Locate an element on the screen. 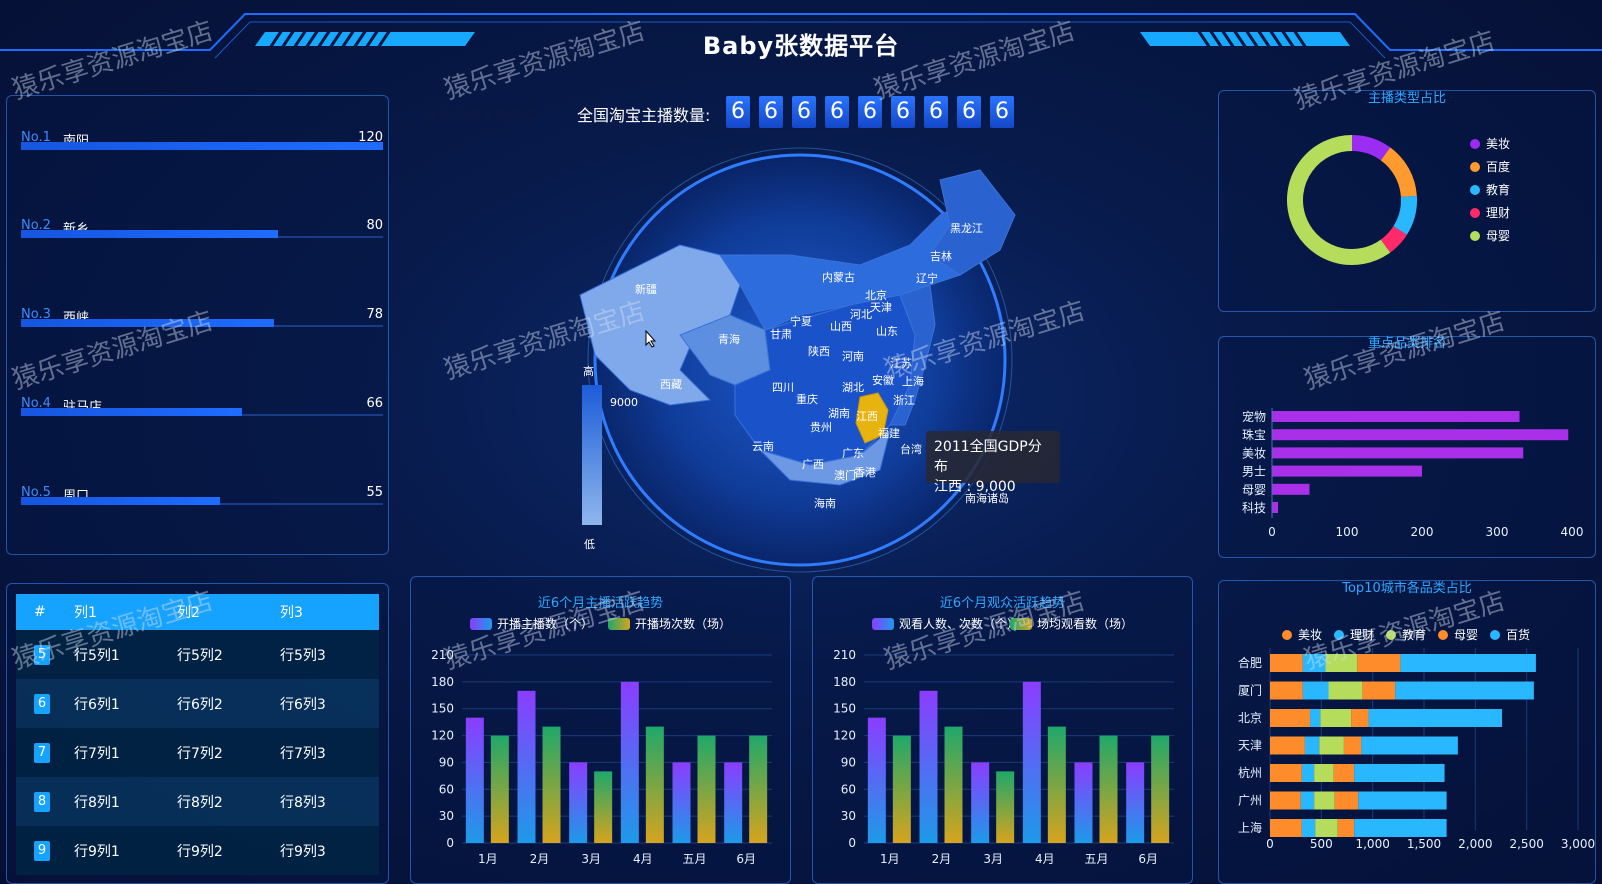  donut-slice is located at coordinates (1398, 172).